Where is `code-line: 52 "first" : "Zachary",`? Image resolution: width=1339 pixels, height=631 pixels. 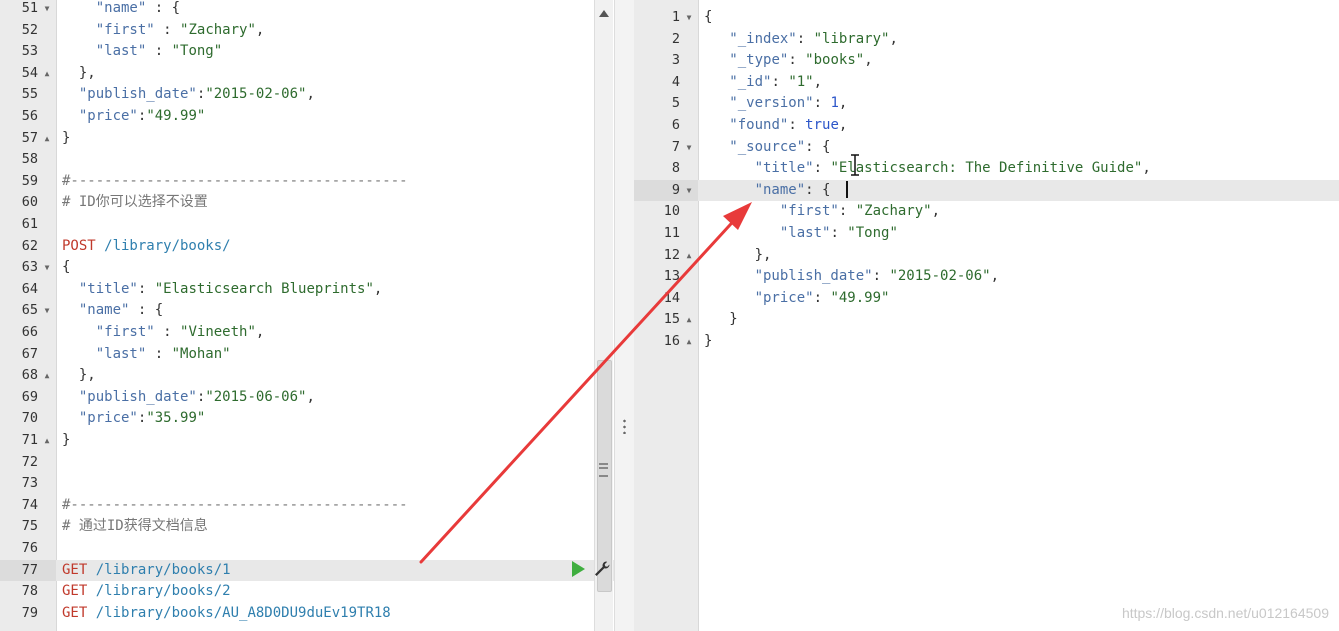 code-line: 52 "first" : "Zachary", is located at coordinates (307, 31).